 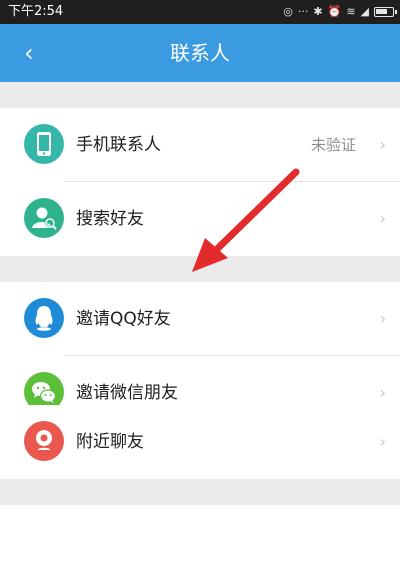 I want to click on verification-status: 未验证, so click(x=333, y=145).